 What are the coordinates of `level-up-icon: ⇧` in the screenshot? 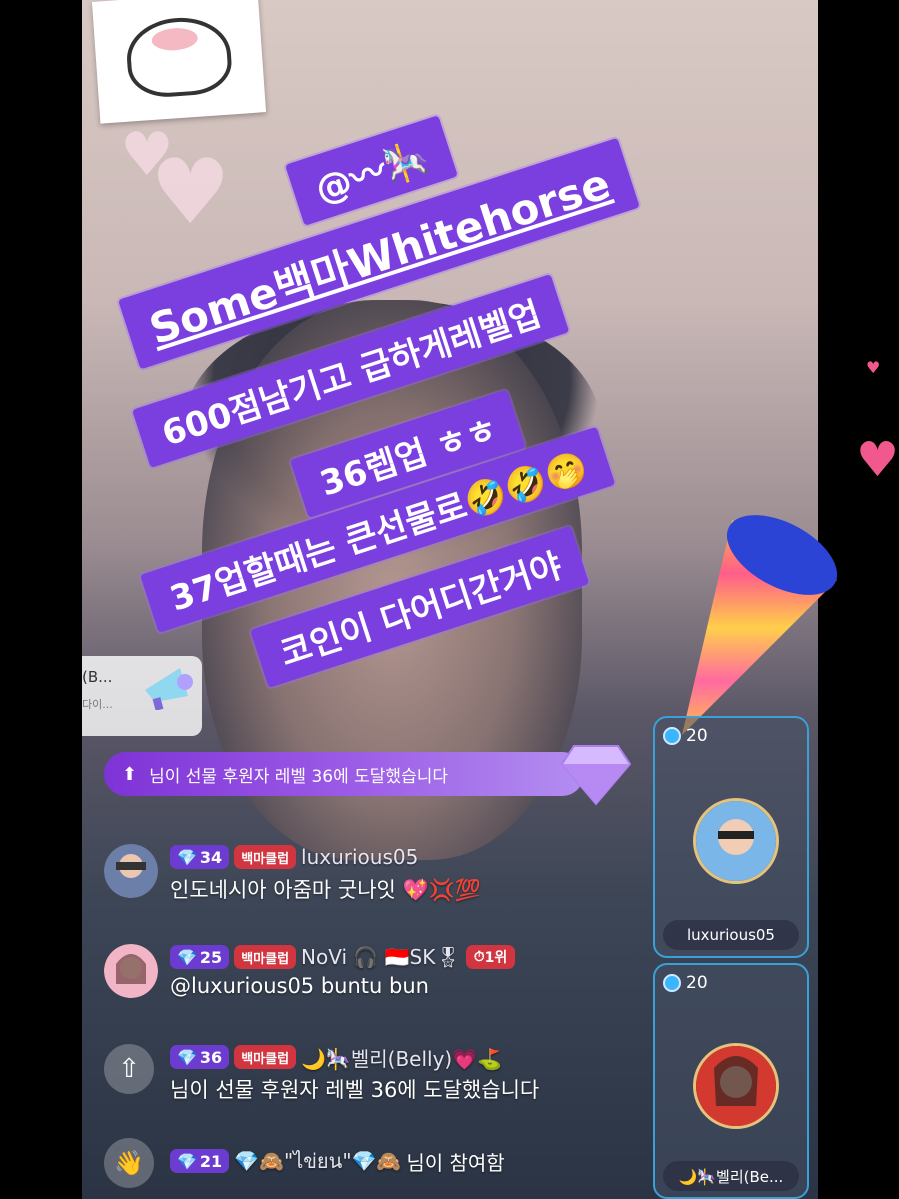 It's located at (129, 1069).